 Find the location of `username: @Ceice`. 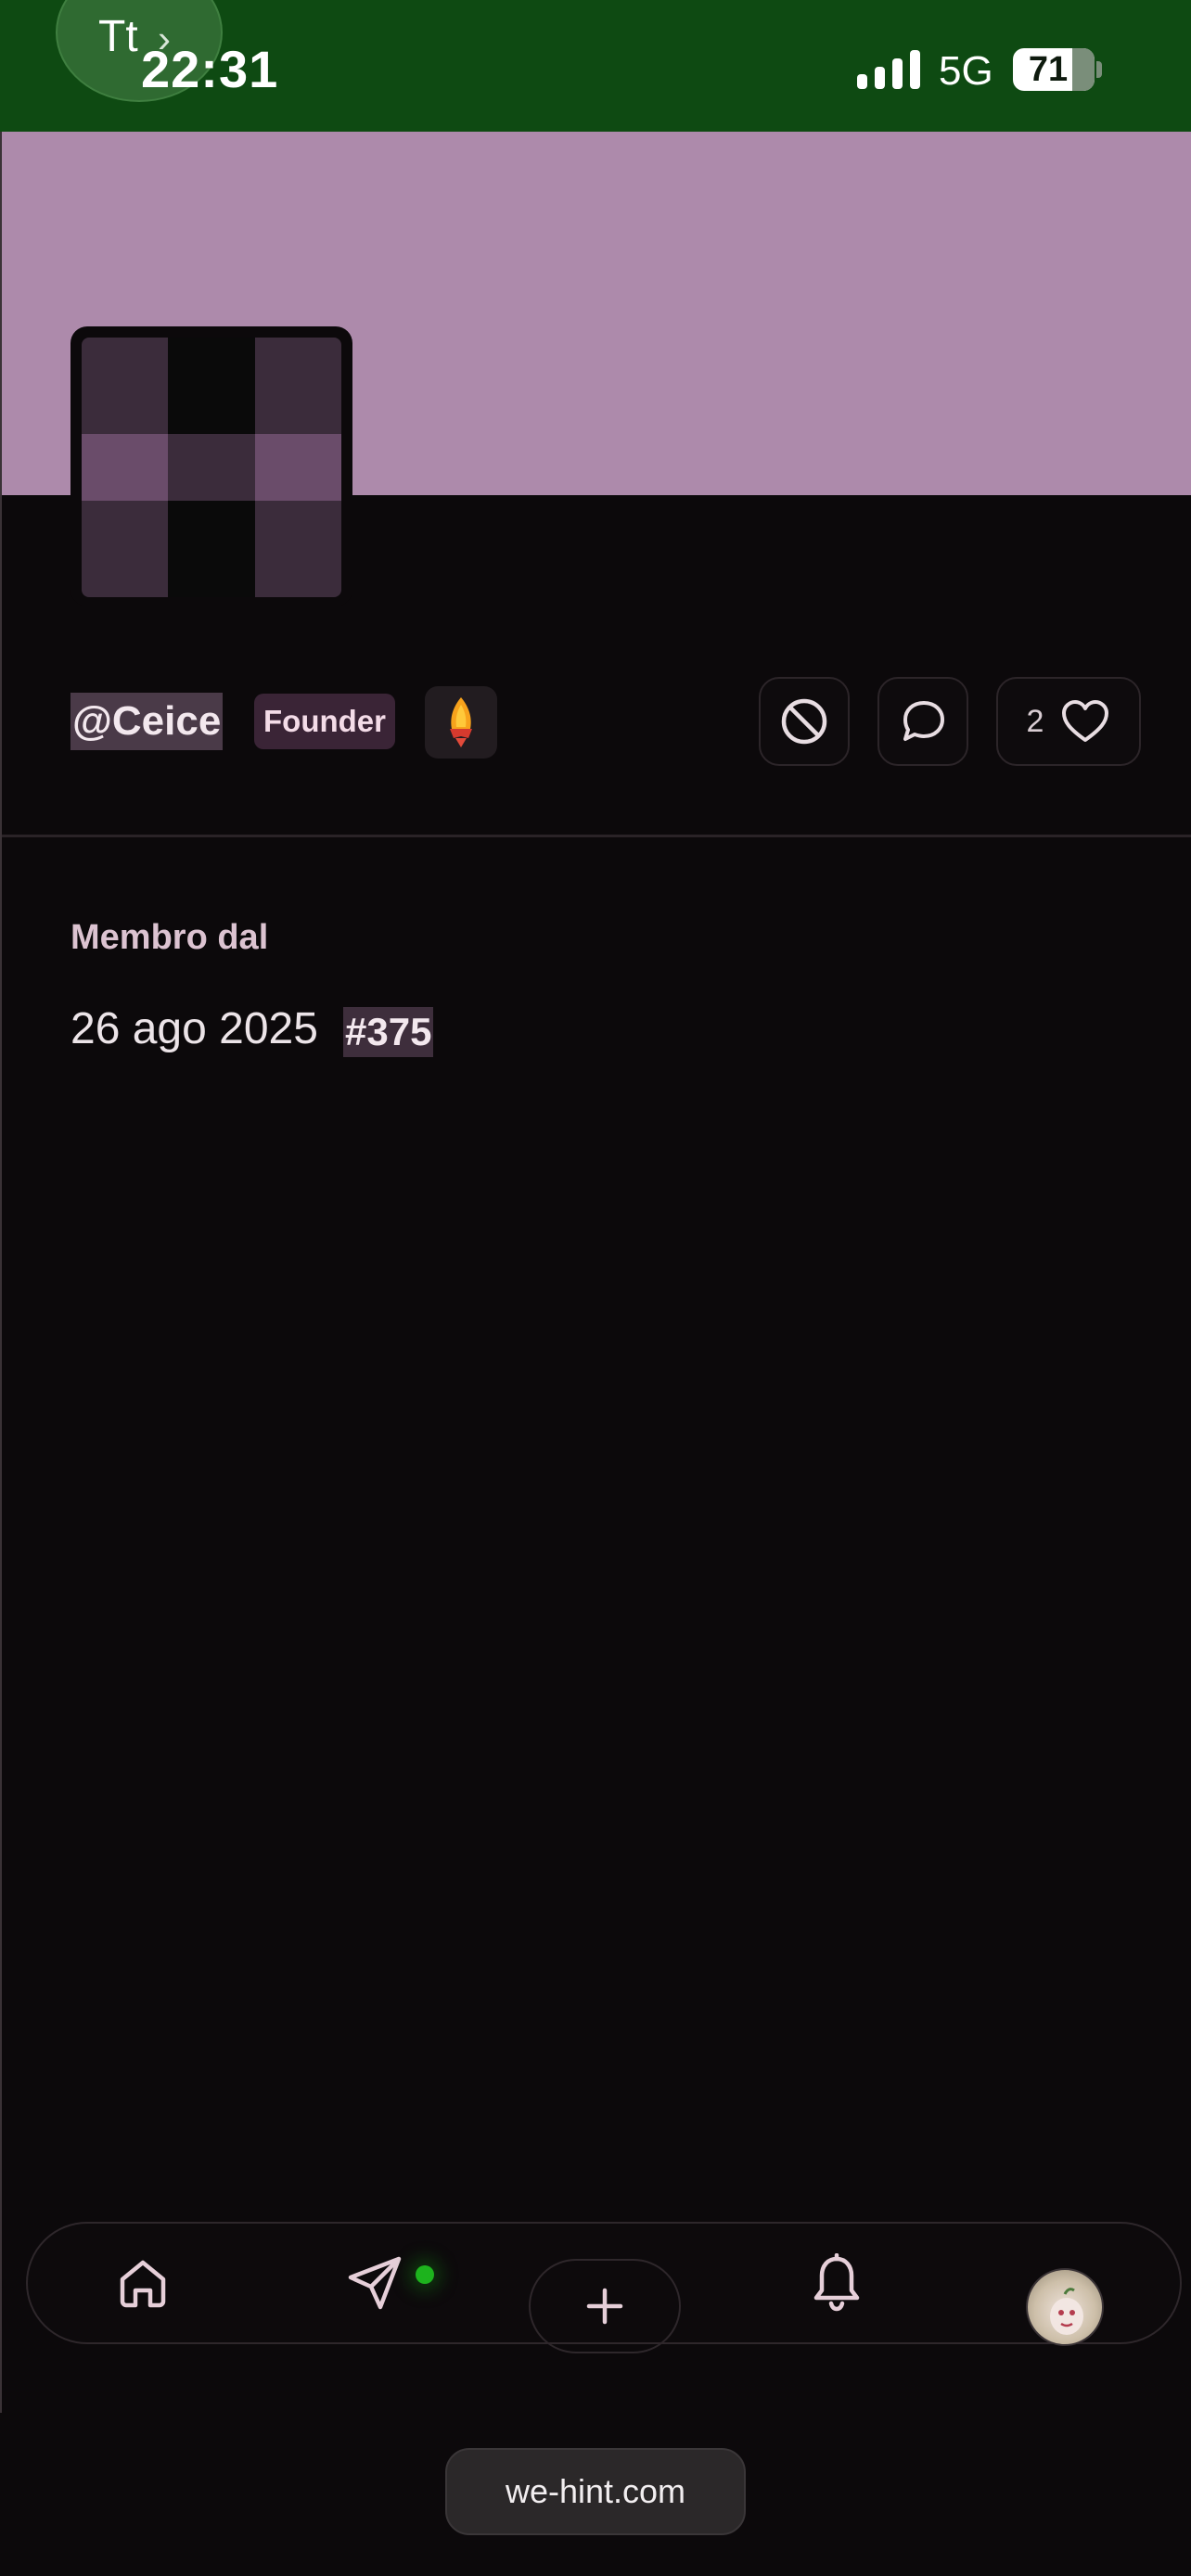

username: @Ceice is located at coordinates (147, 722).